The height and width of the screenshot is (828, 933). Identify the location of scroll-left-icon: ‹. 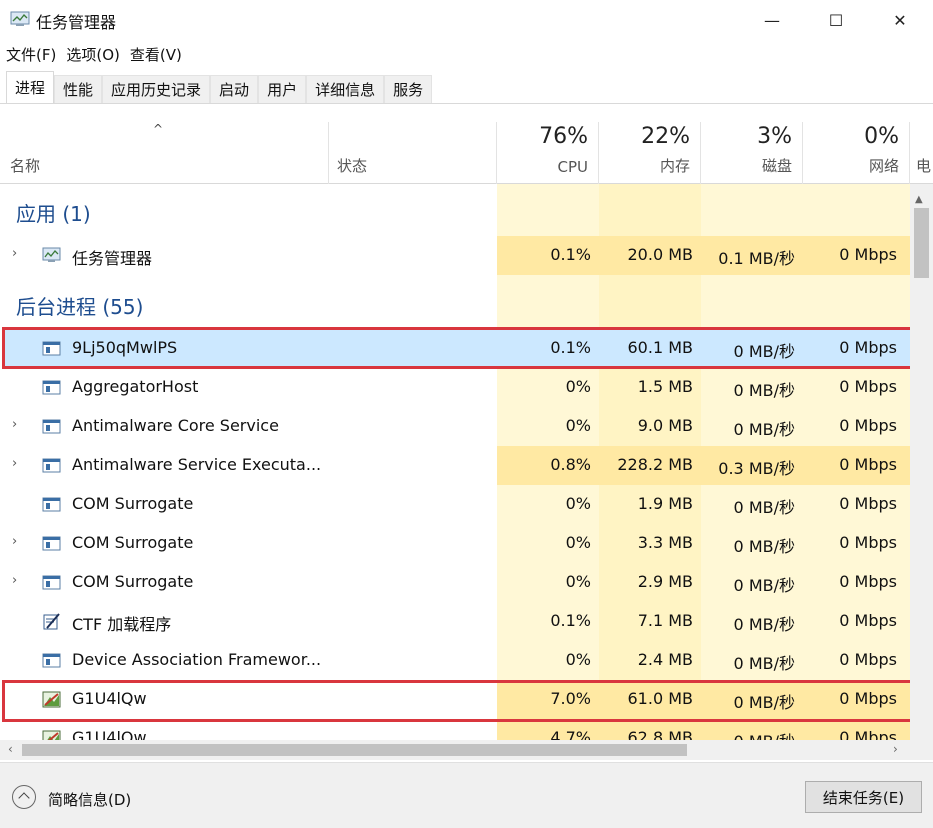
(10, 749).